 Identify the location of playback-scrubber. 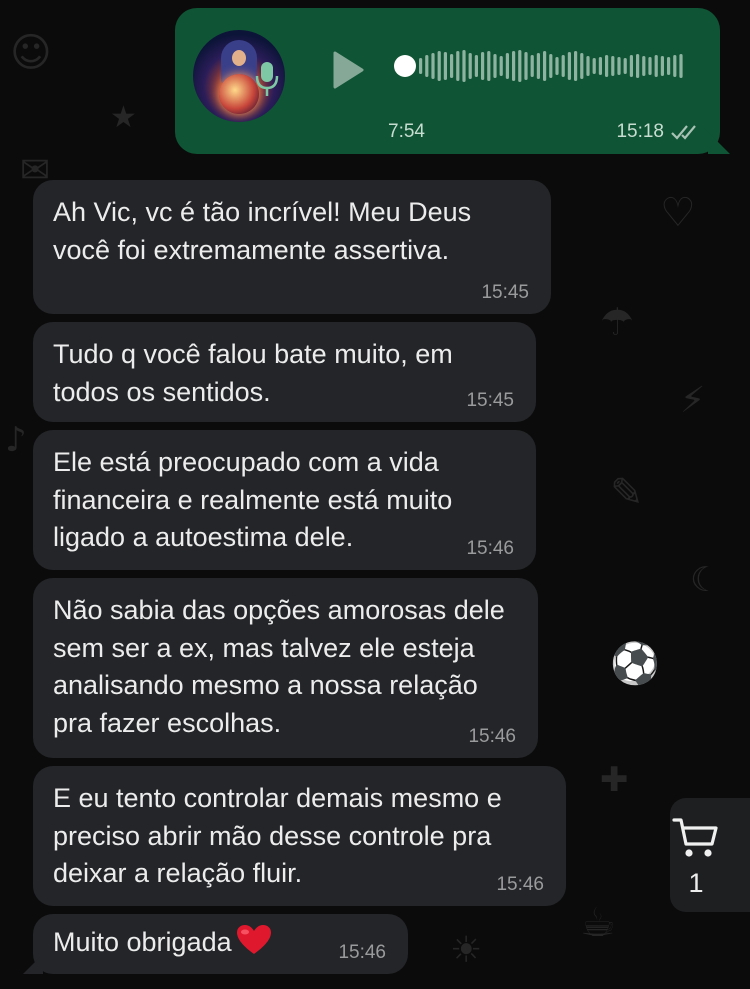
(405, 66).